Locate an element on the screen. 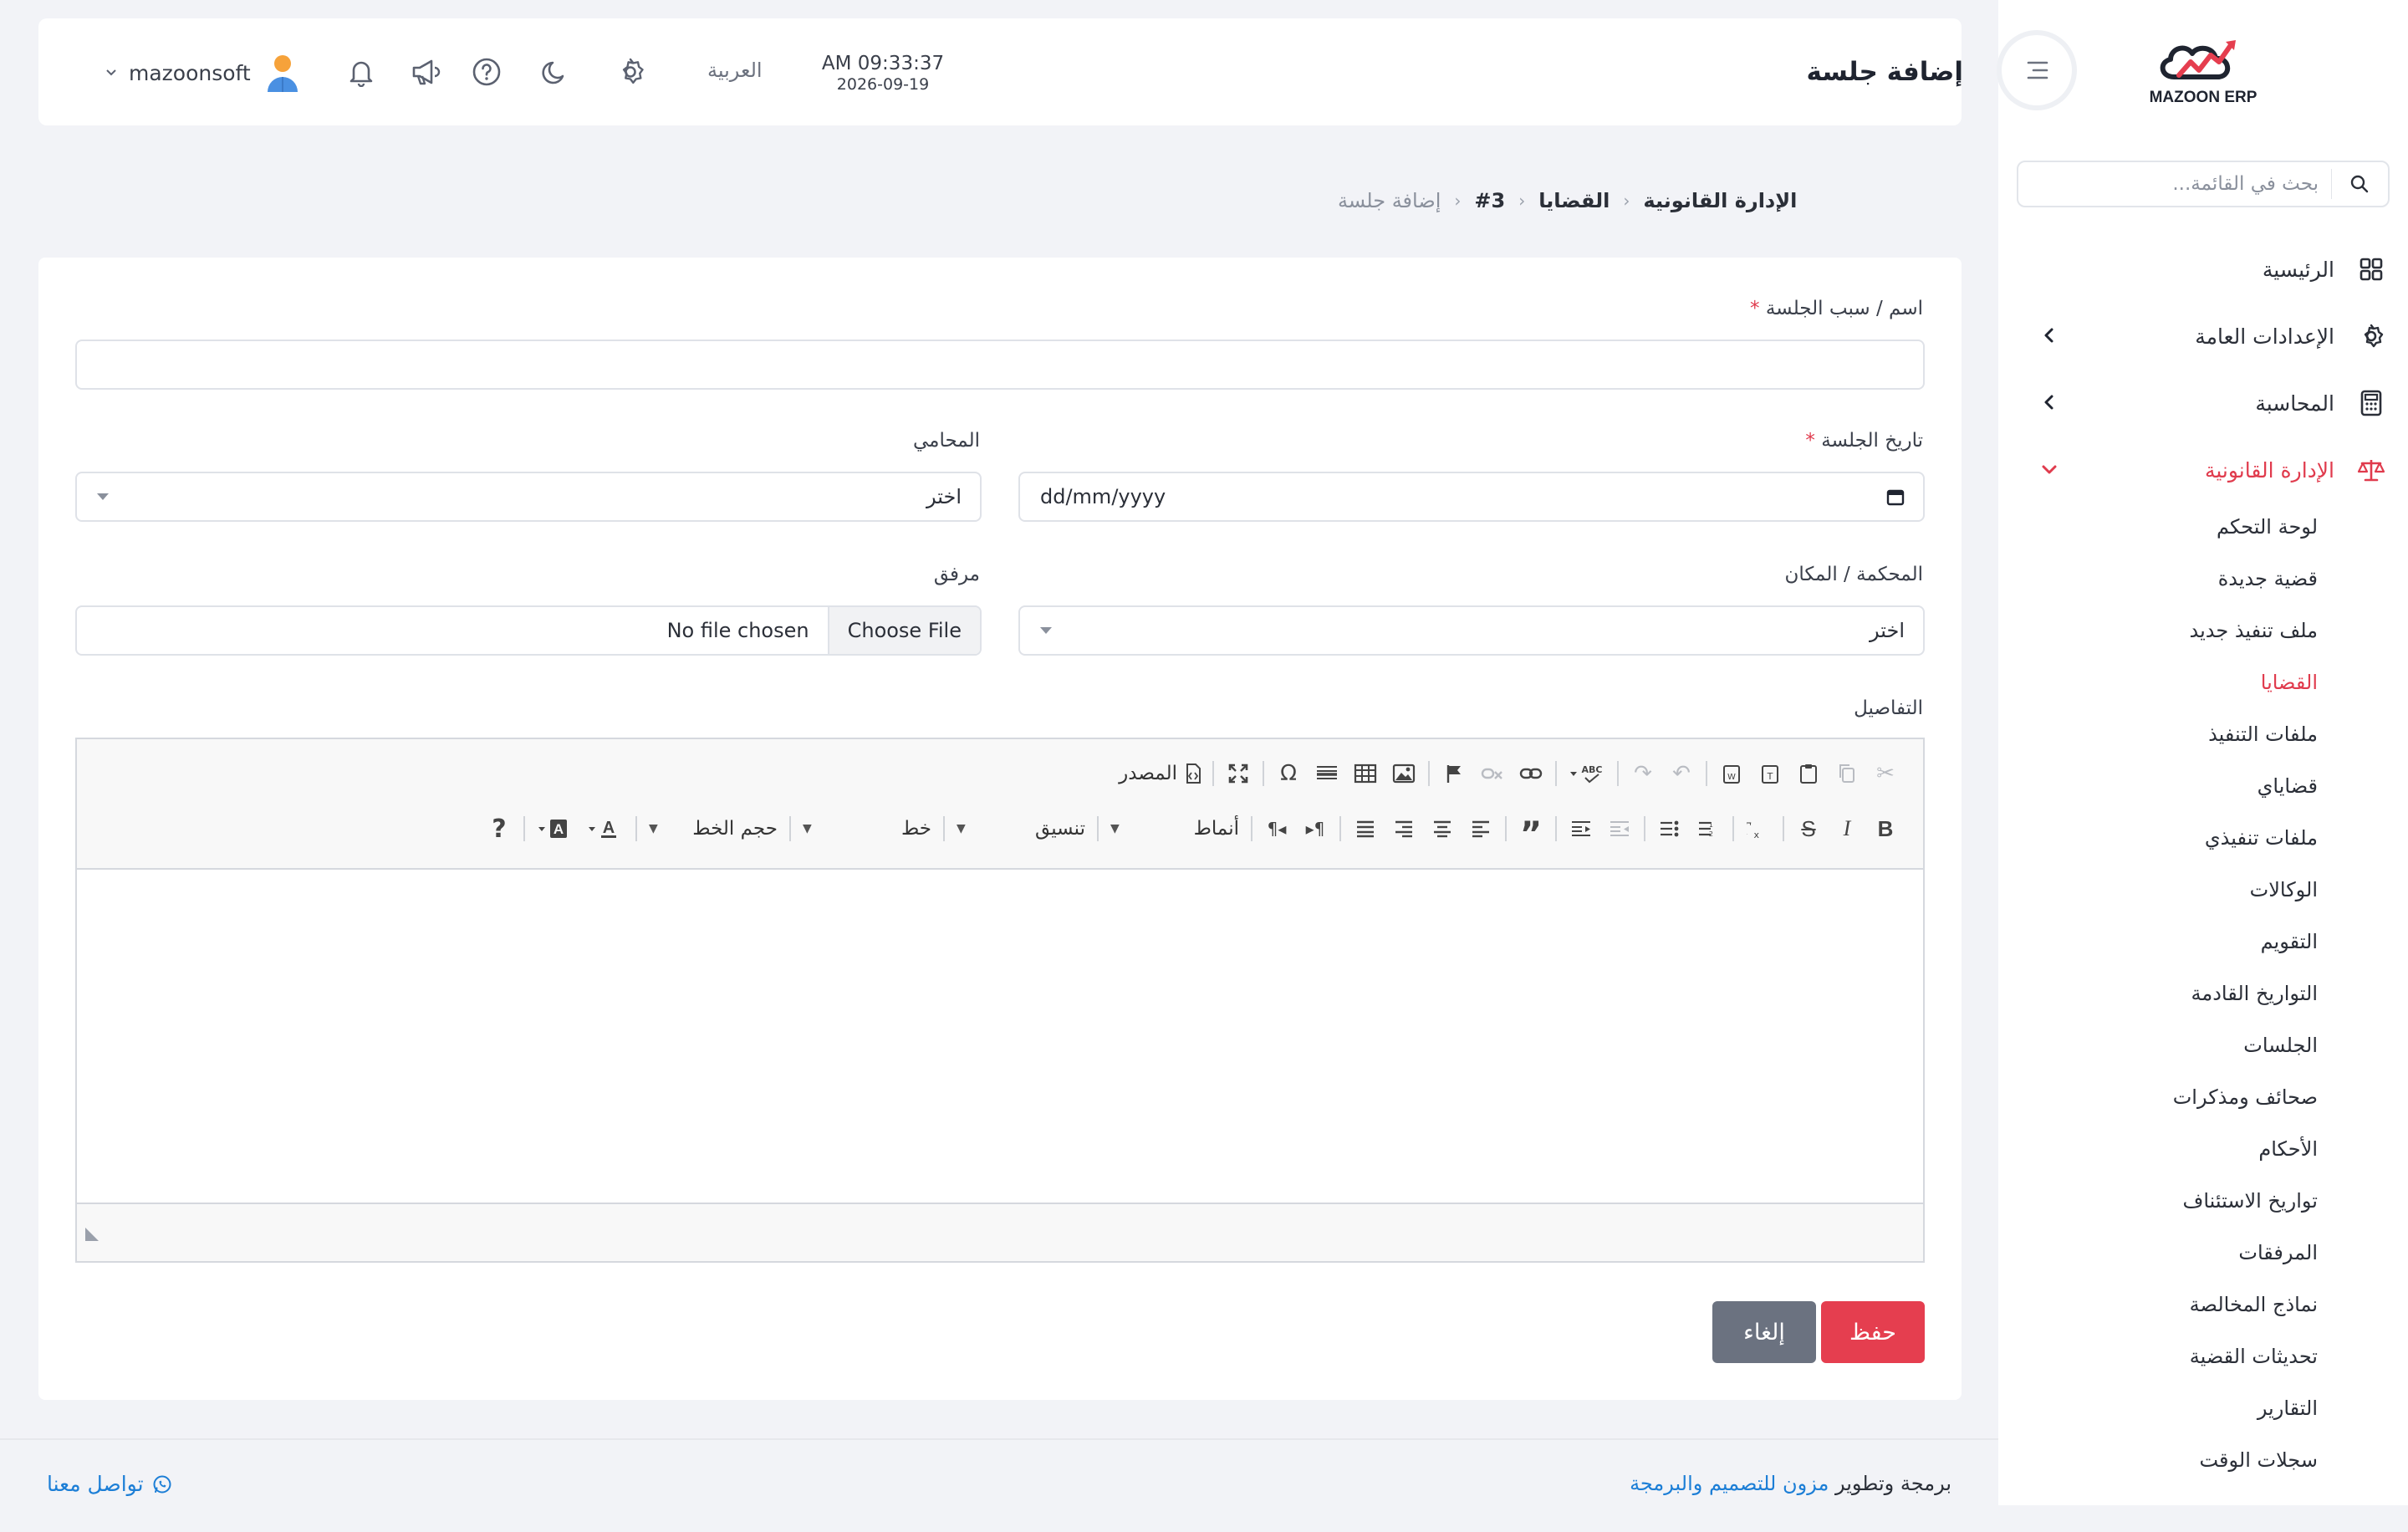 This screenshot has height=1532, width=2408. sidebar-subitem-calendar: التقويم is located at coordinates (2289, 941).